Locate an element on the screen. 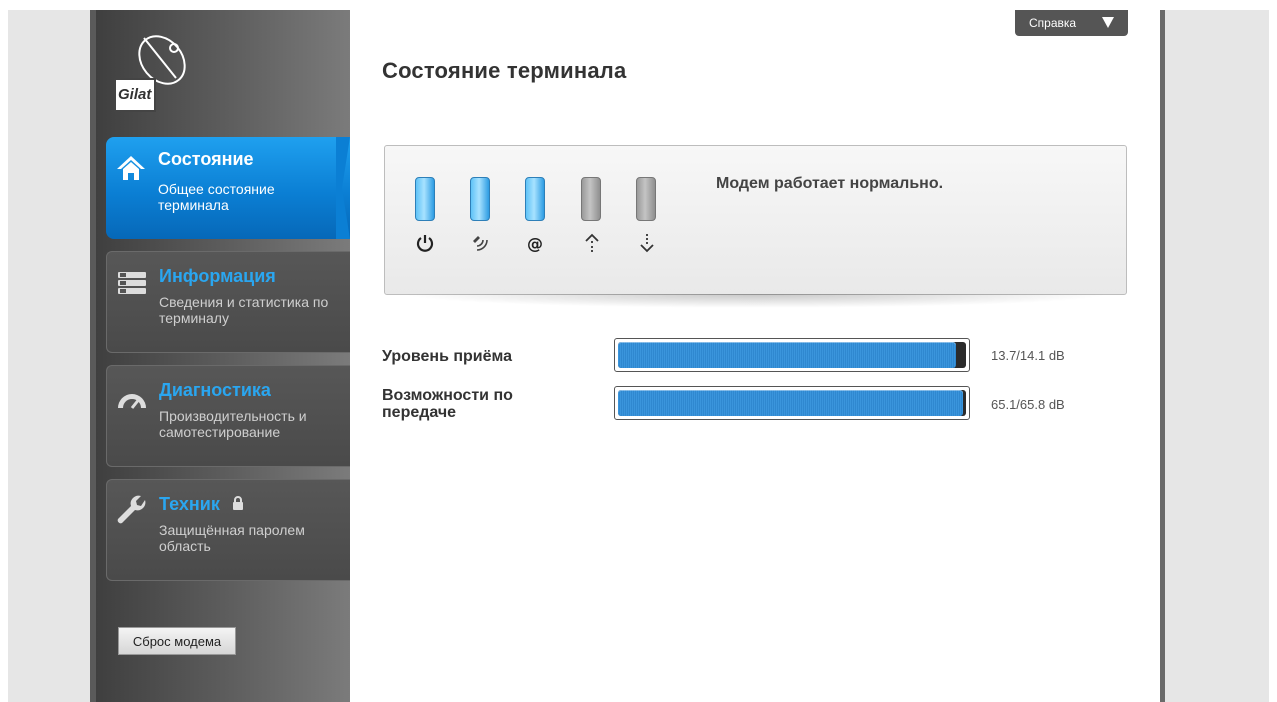 This screenshot has width=1277, height=702. sidebar-item-technician: Техник Защищённая паролем область is located at coordinates (228, 530).